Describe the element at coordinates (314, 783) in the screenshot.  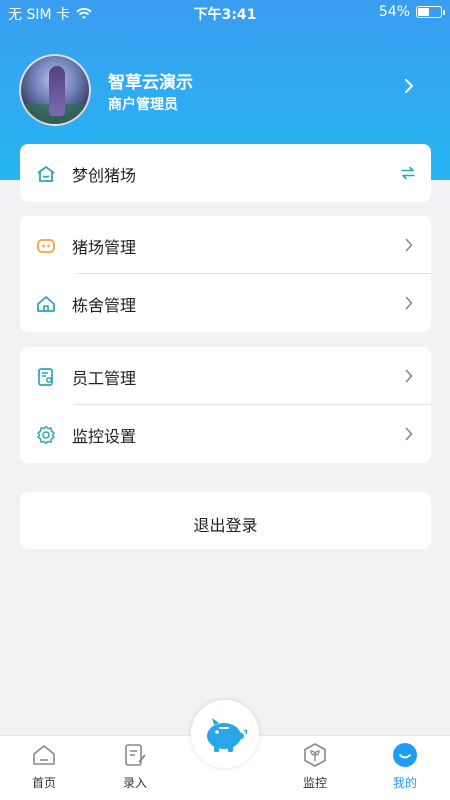
I see `tab-label: 监控` at that location.